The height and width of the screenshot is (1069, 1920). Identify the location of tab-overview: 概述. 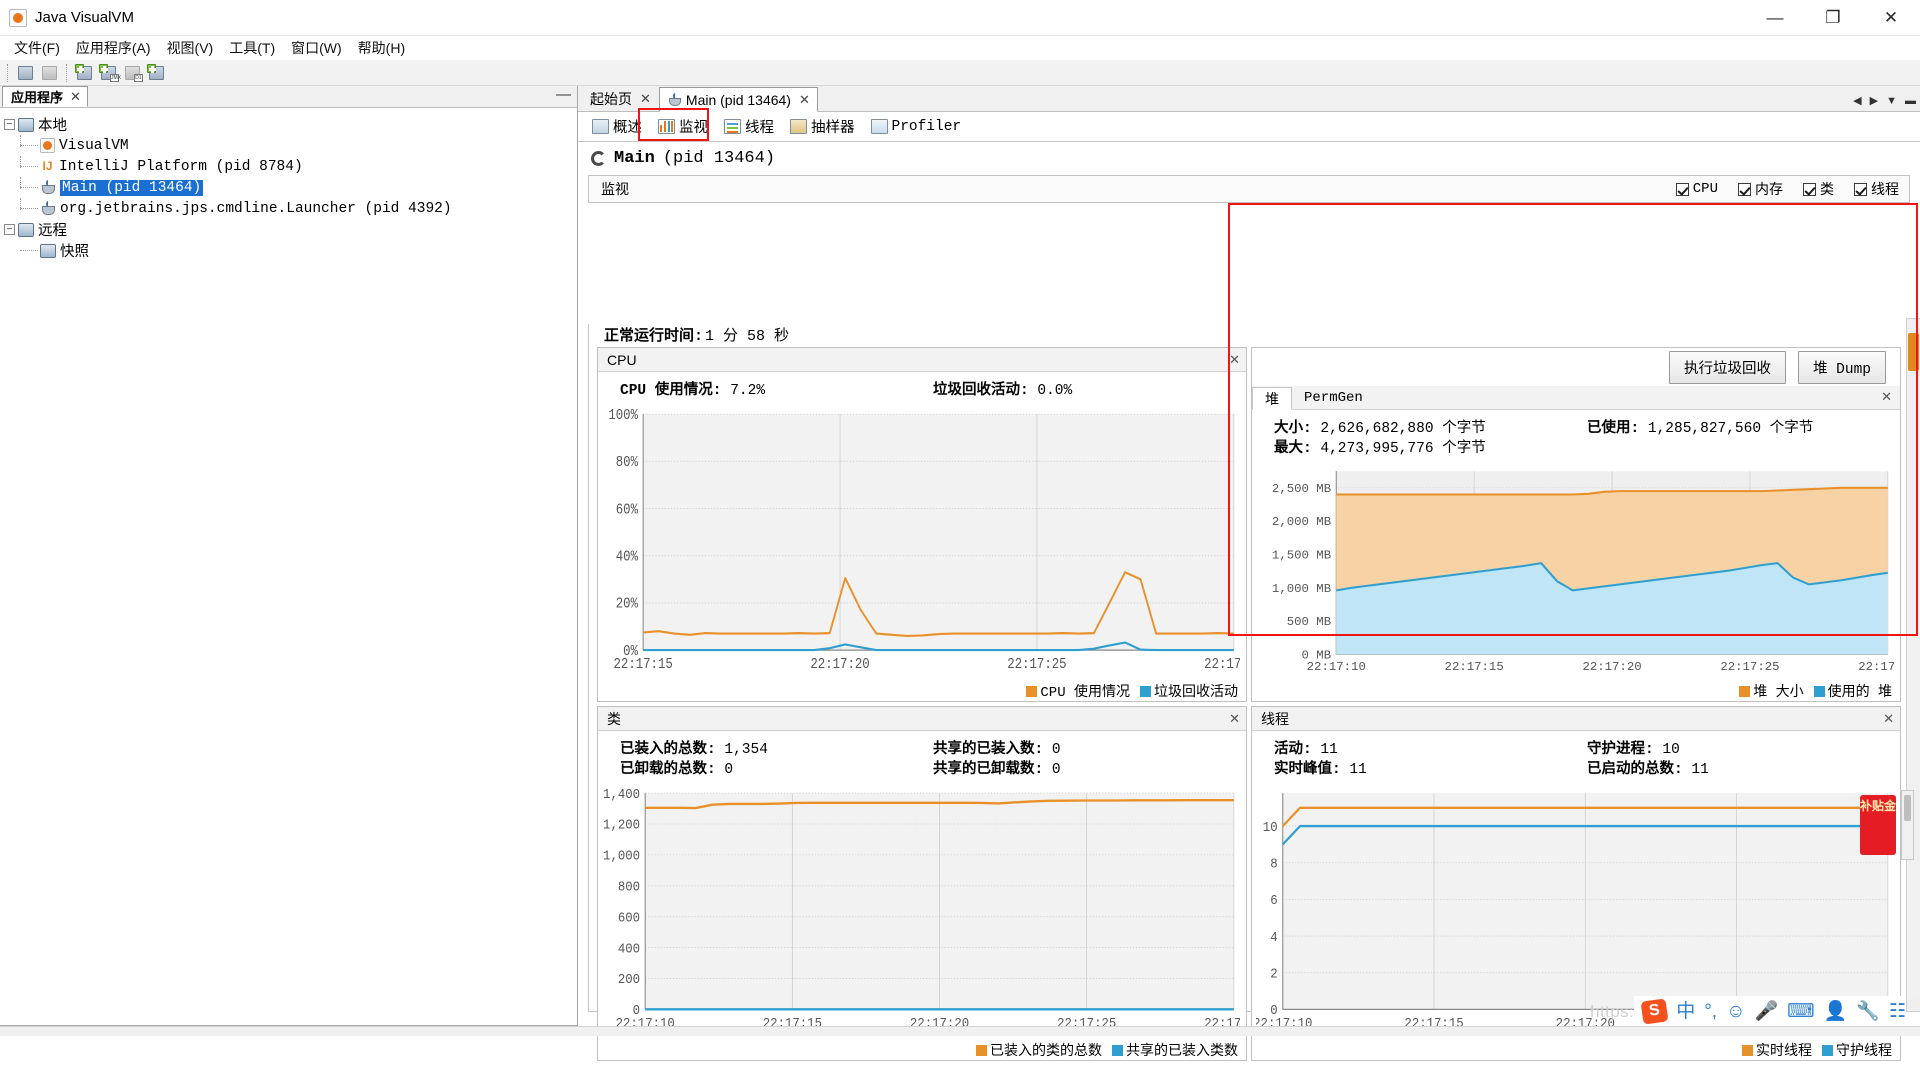
(617, 127).